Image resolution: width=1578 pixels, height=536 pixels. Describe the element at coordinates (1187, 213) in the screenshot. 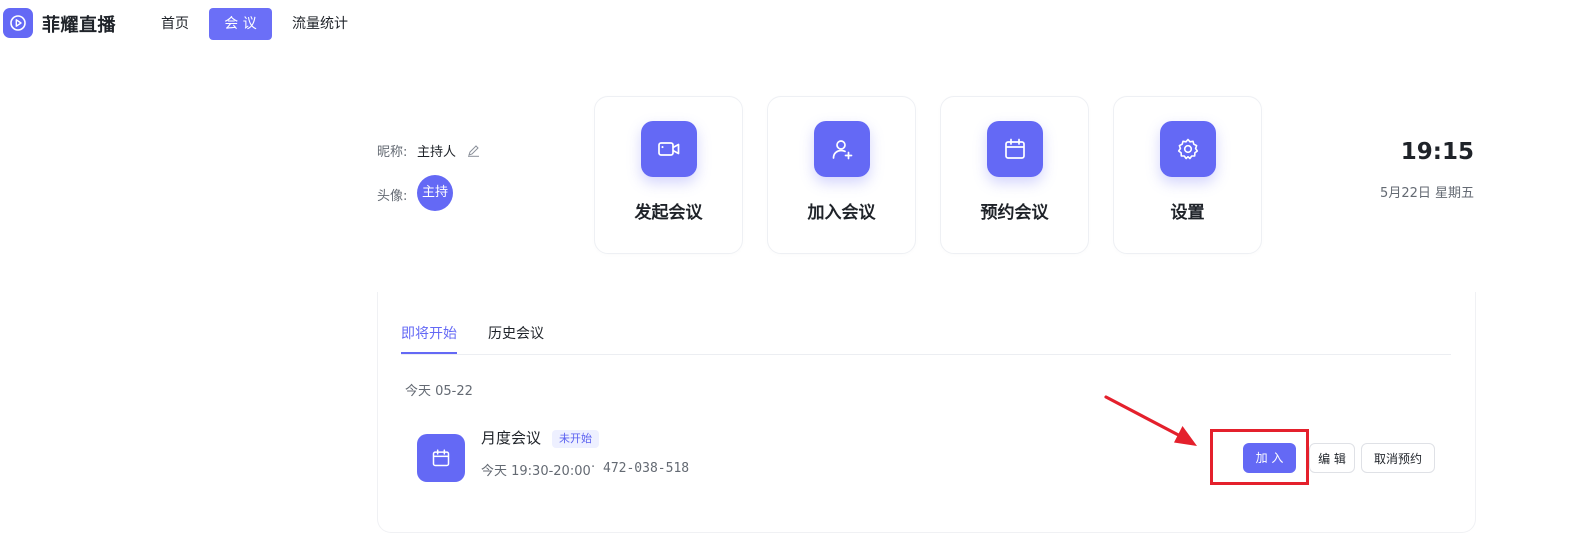

I see `settings-label: 设置` at that location.